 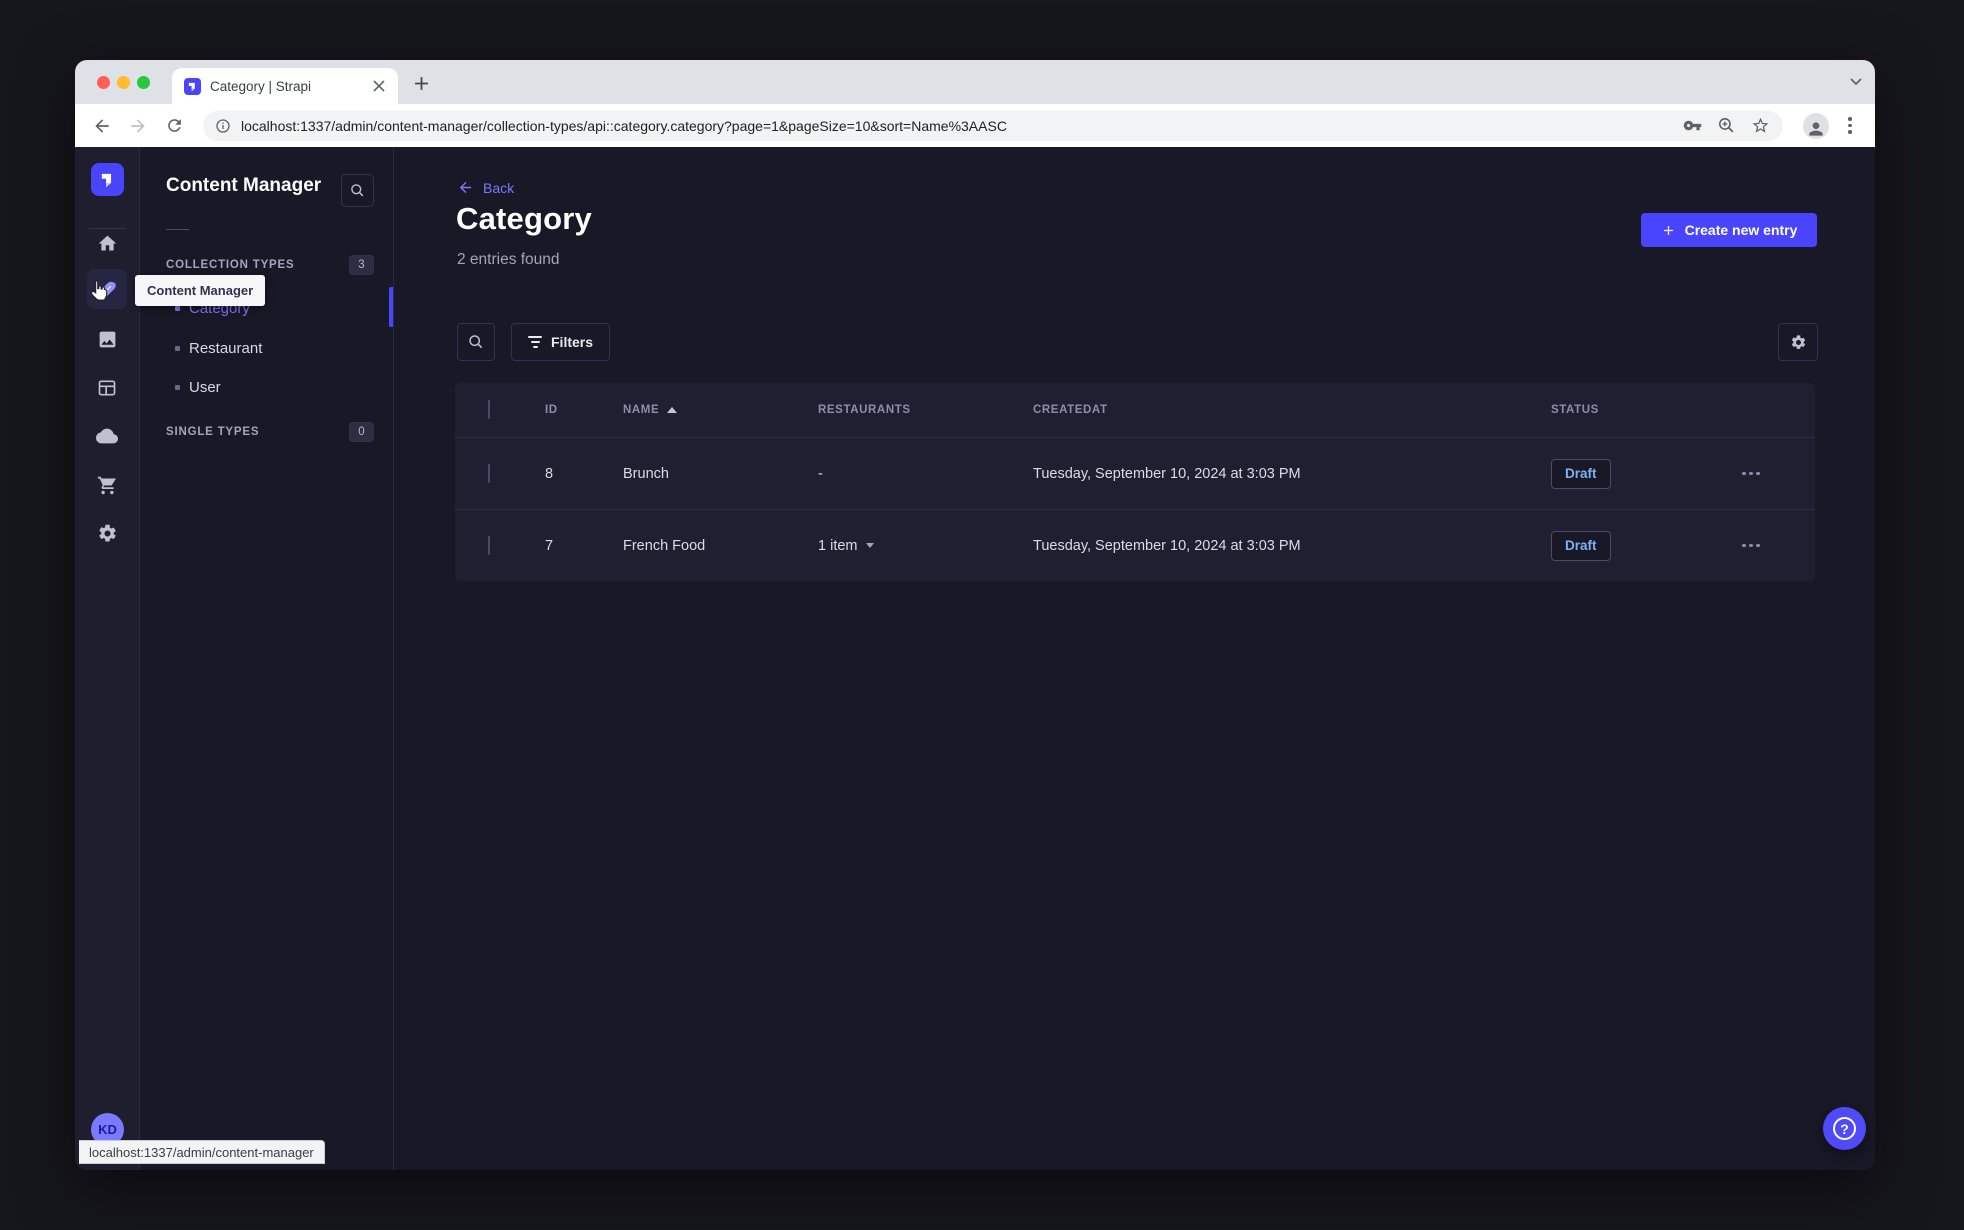 I want to click on password-key-icon, so click(x=1692, y=126).